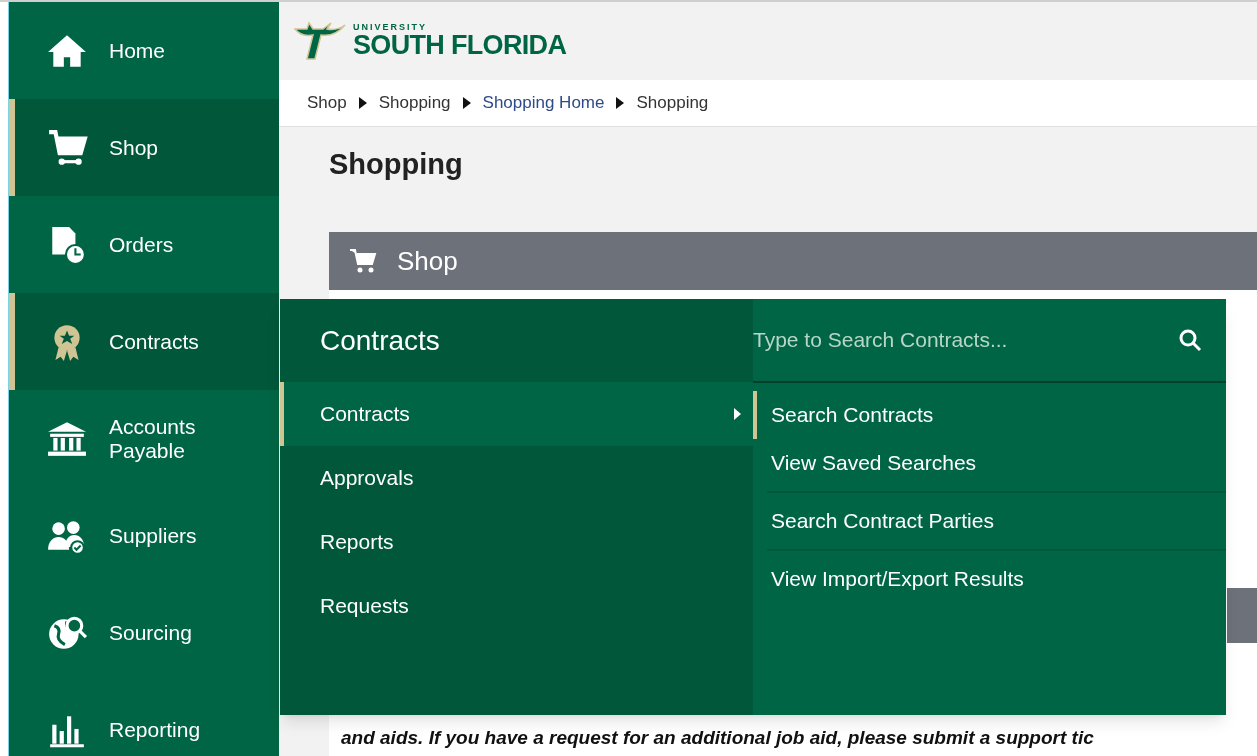  I want to click on menu-item: Contracts, so click(516, 414).